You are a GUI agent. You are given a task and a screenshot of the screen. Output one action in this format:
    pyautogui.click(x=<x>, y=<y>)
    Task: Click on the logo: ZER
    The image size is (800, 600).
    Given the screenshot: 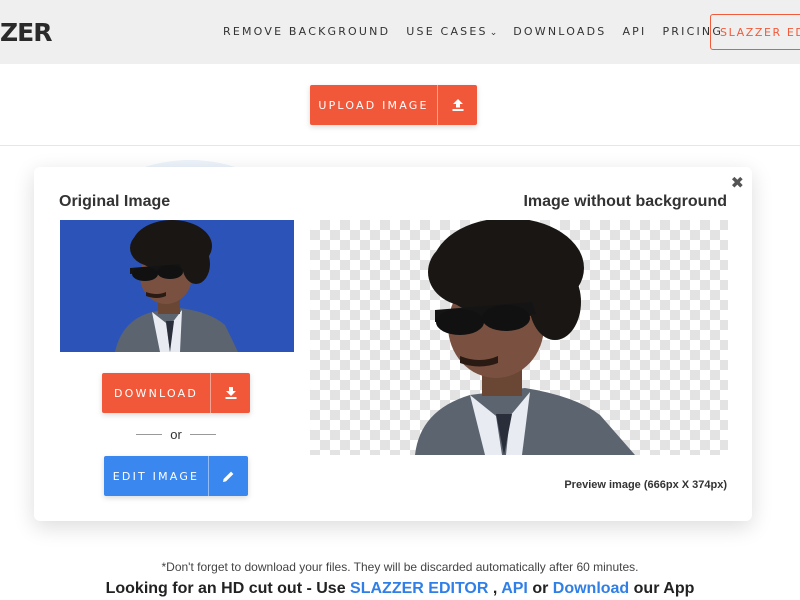 What is the action you would take?
    pyautogui.click(x=26, y=32)
    